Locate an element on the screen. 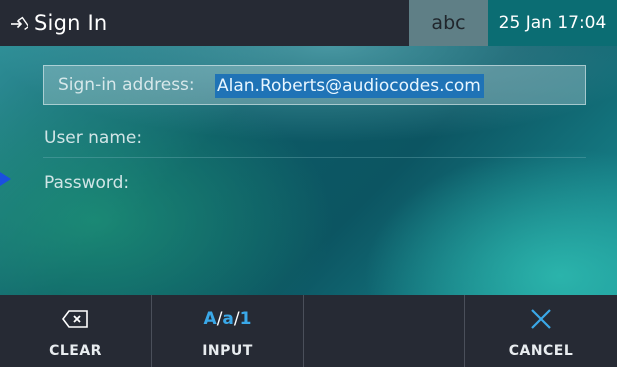 Image resolution: width=617 pixels, height=367 pixels. username-row: User name: is located at coordinates (314, 139).